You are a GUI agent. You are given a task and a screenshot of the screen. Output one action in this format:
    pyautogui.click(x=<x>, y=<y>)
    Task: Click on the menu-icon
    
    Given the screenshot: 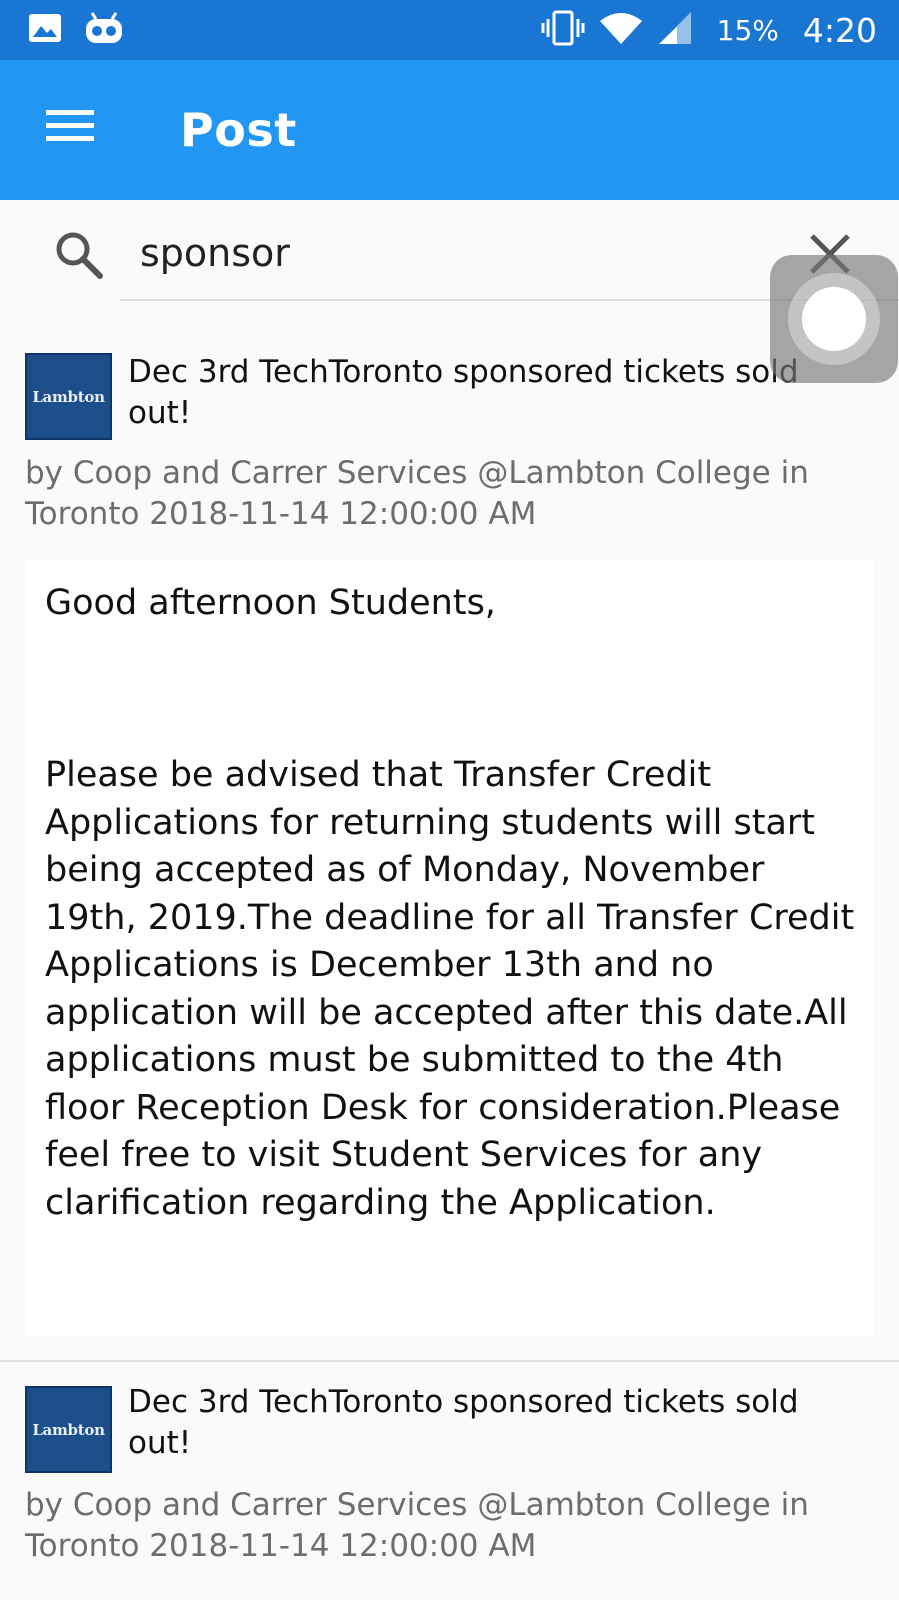 What is the action you would take?
    pyautogui.click(x=70, y=128)
    